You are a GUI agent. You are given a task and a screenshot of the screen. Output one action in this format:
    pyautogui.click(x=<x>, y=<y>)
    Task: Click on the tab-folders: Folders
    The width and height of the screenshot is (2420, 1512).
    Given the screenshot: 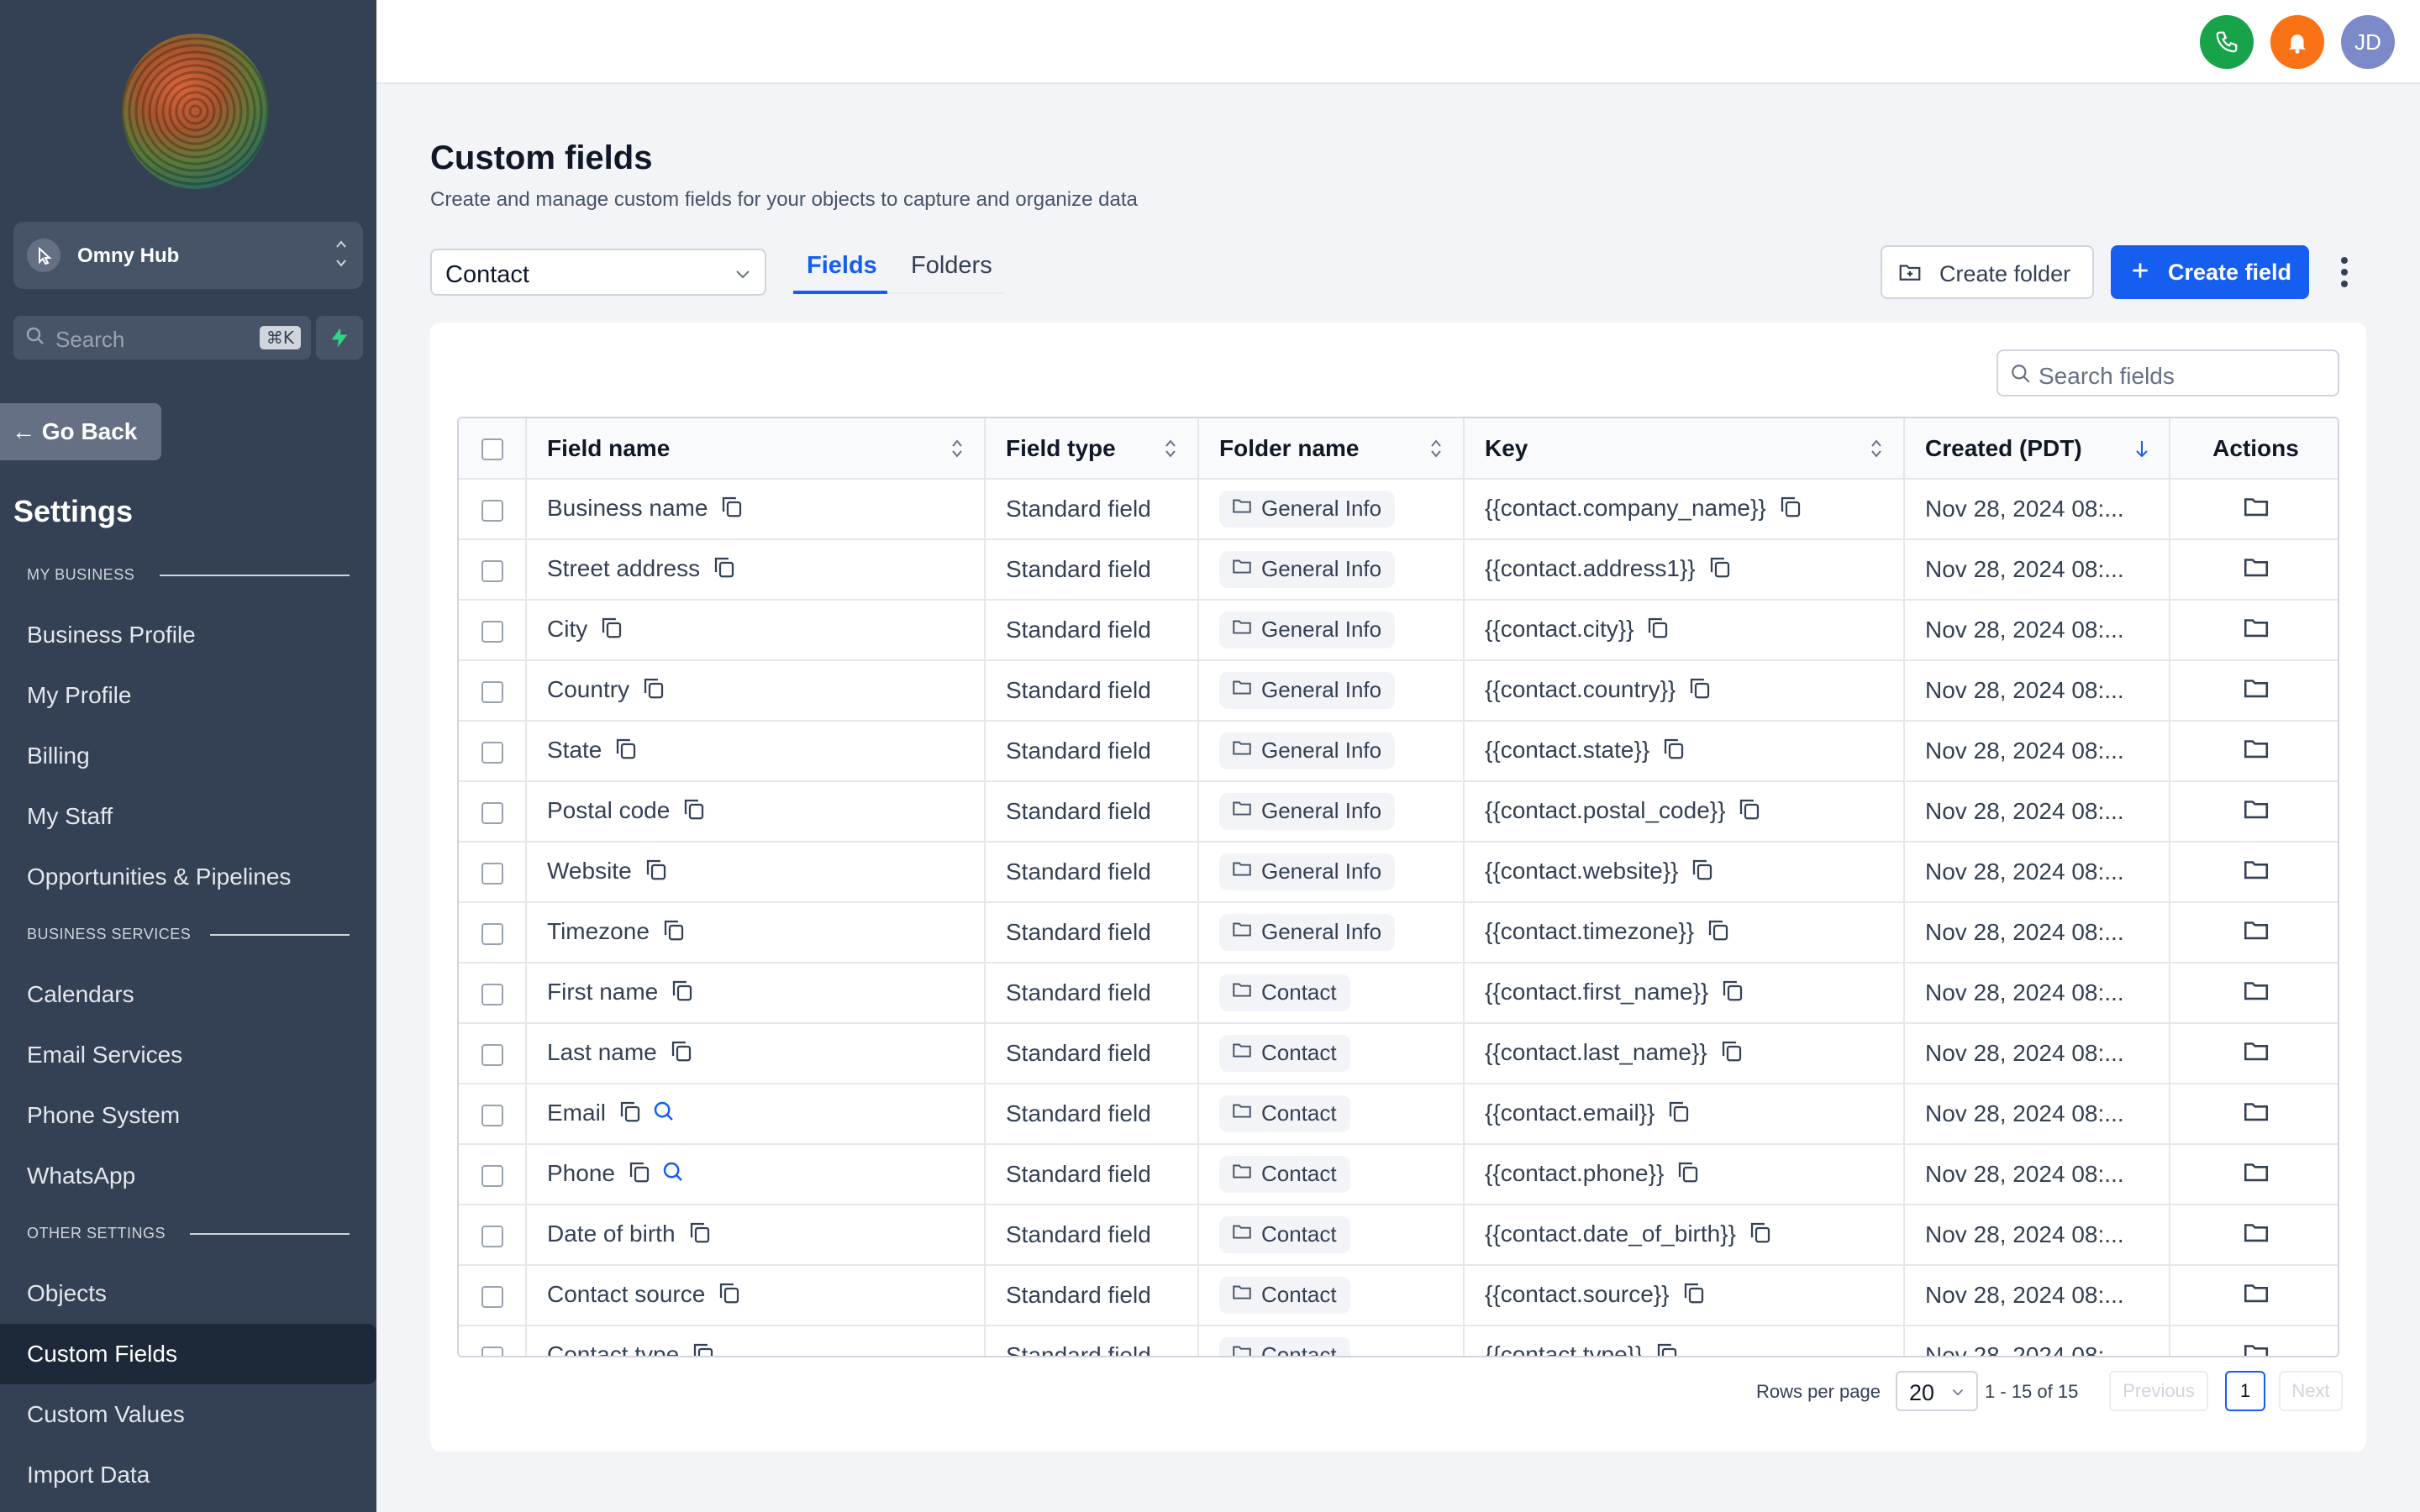 What is the action you would take?
    pyautogui.click(x=952, y=266)
    